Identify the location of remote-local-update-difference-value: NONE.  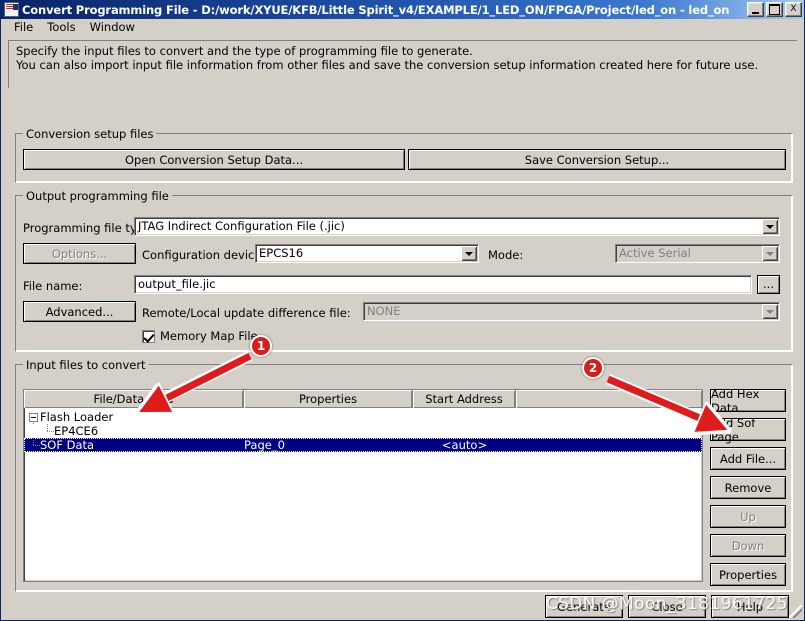
(384, 310).